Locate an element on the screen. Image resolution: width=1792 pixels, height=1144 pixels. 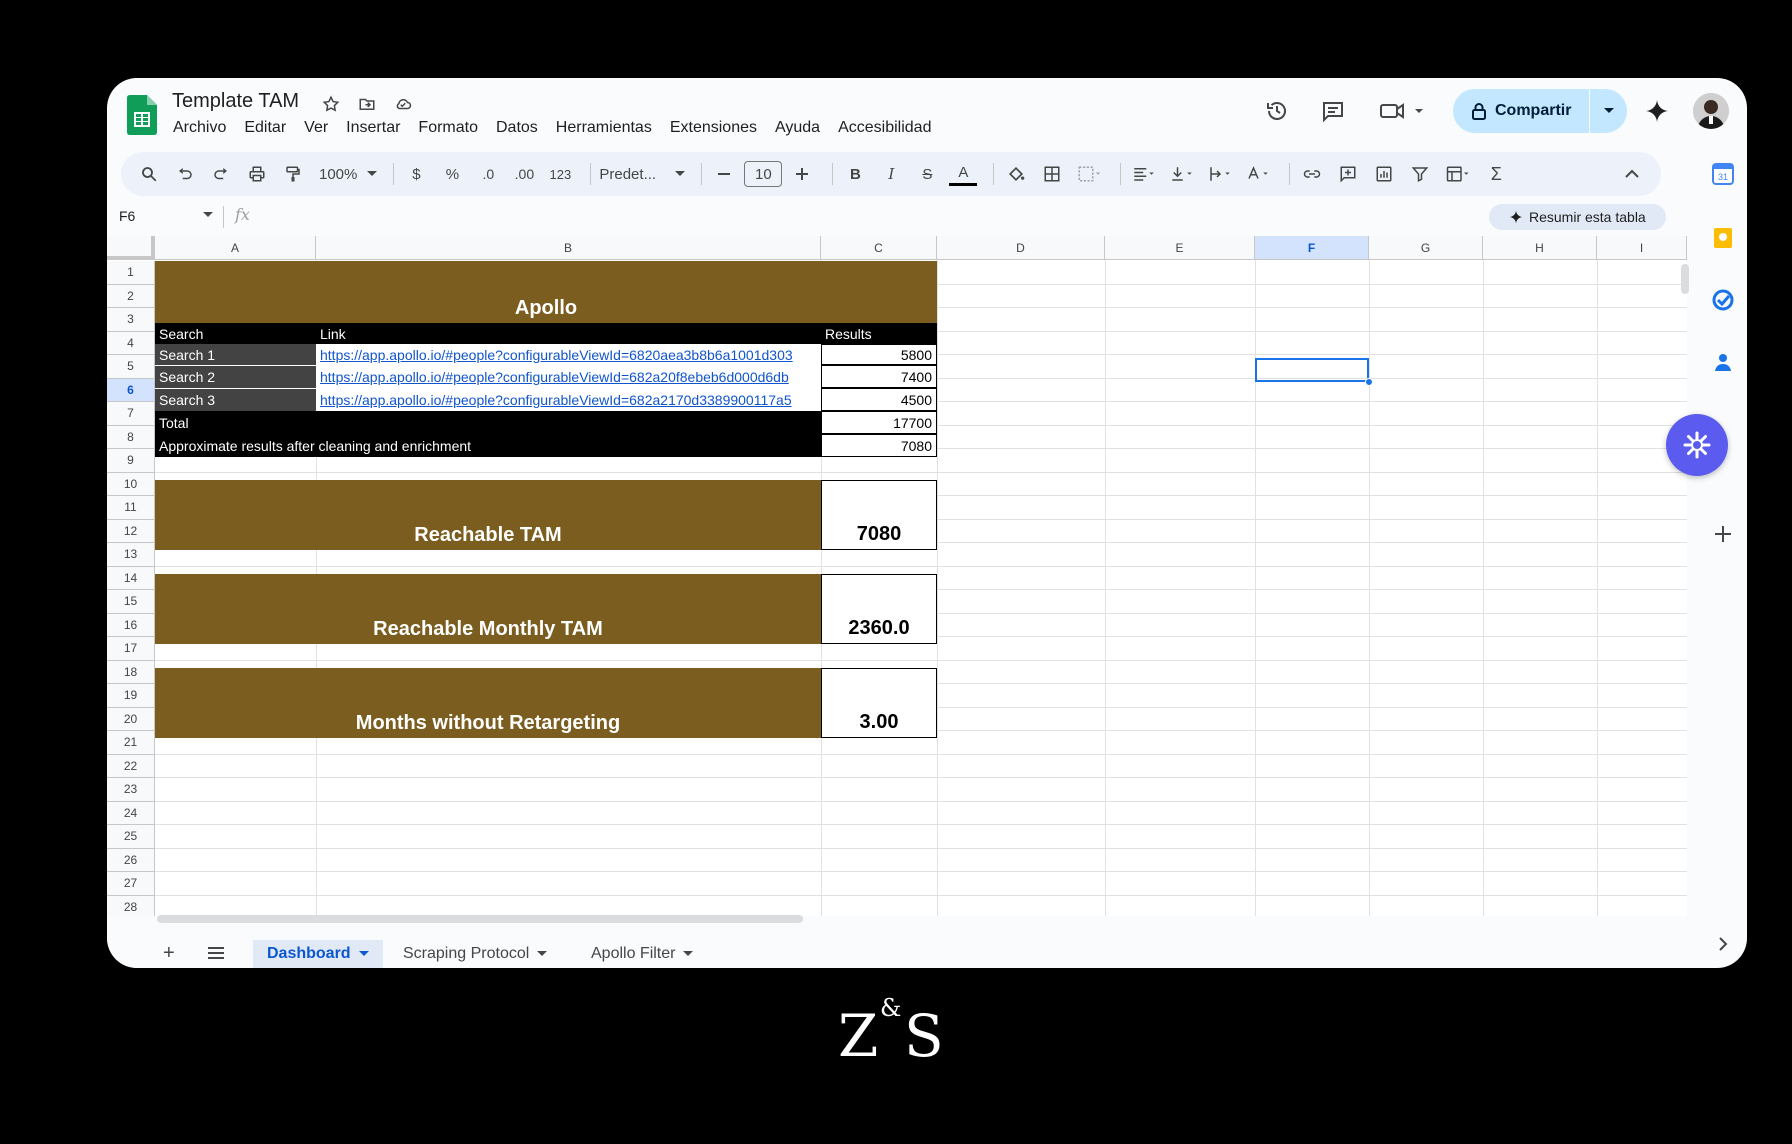
column-header-c: C is located at coordinates (879, 248).